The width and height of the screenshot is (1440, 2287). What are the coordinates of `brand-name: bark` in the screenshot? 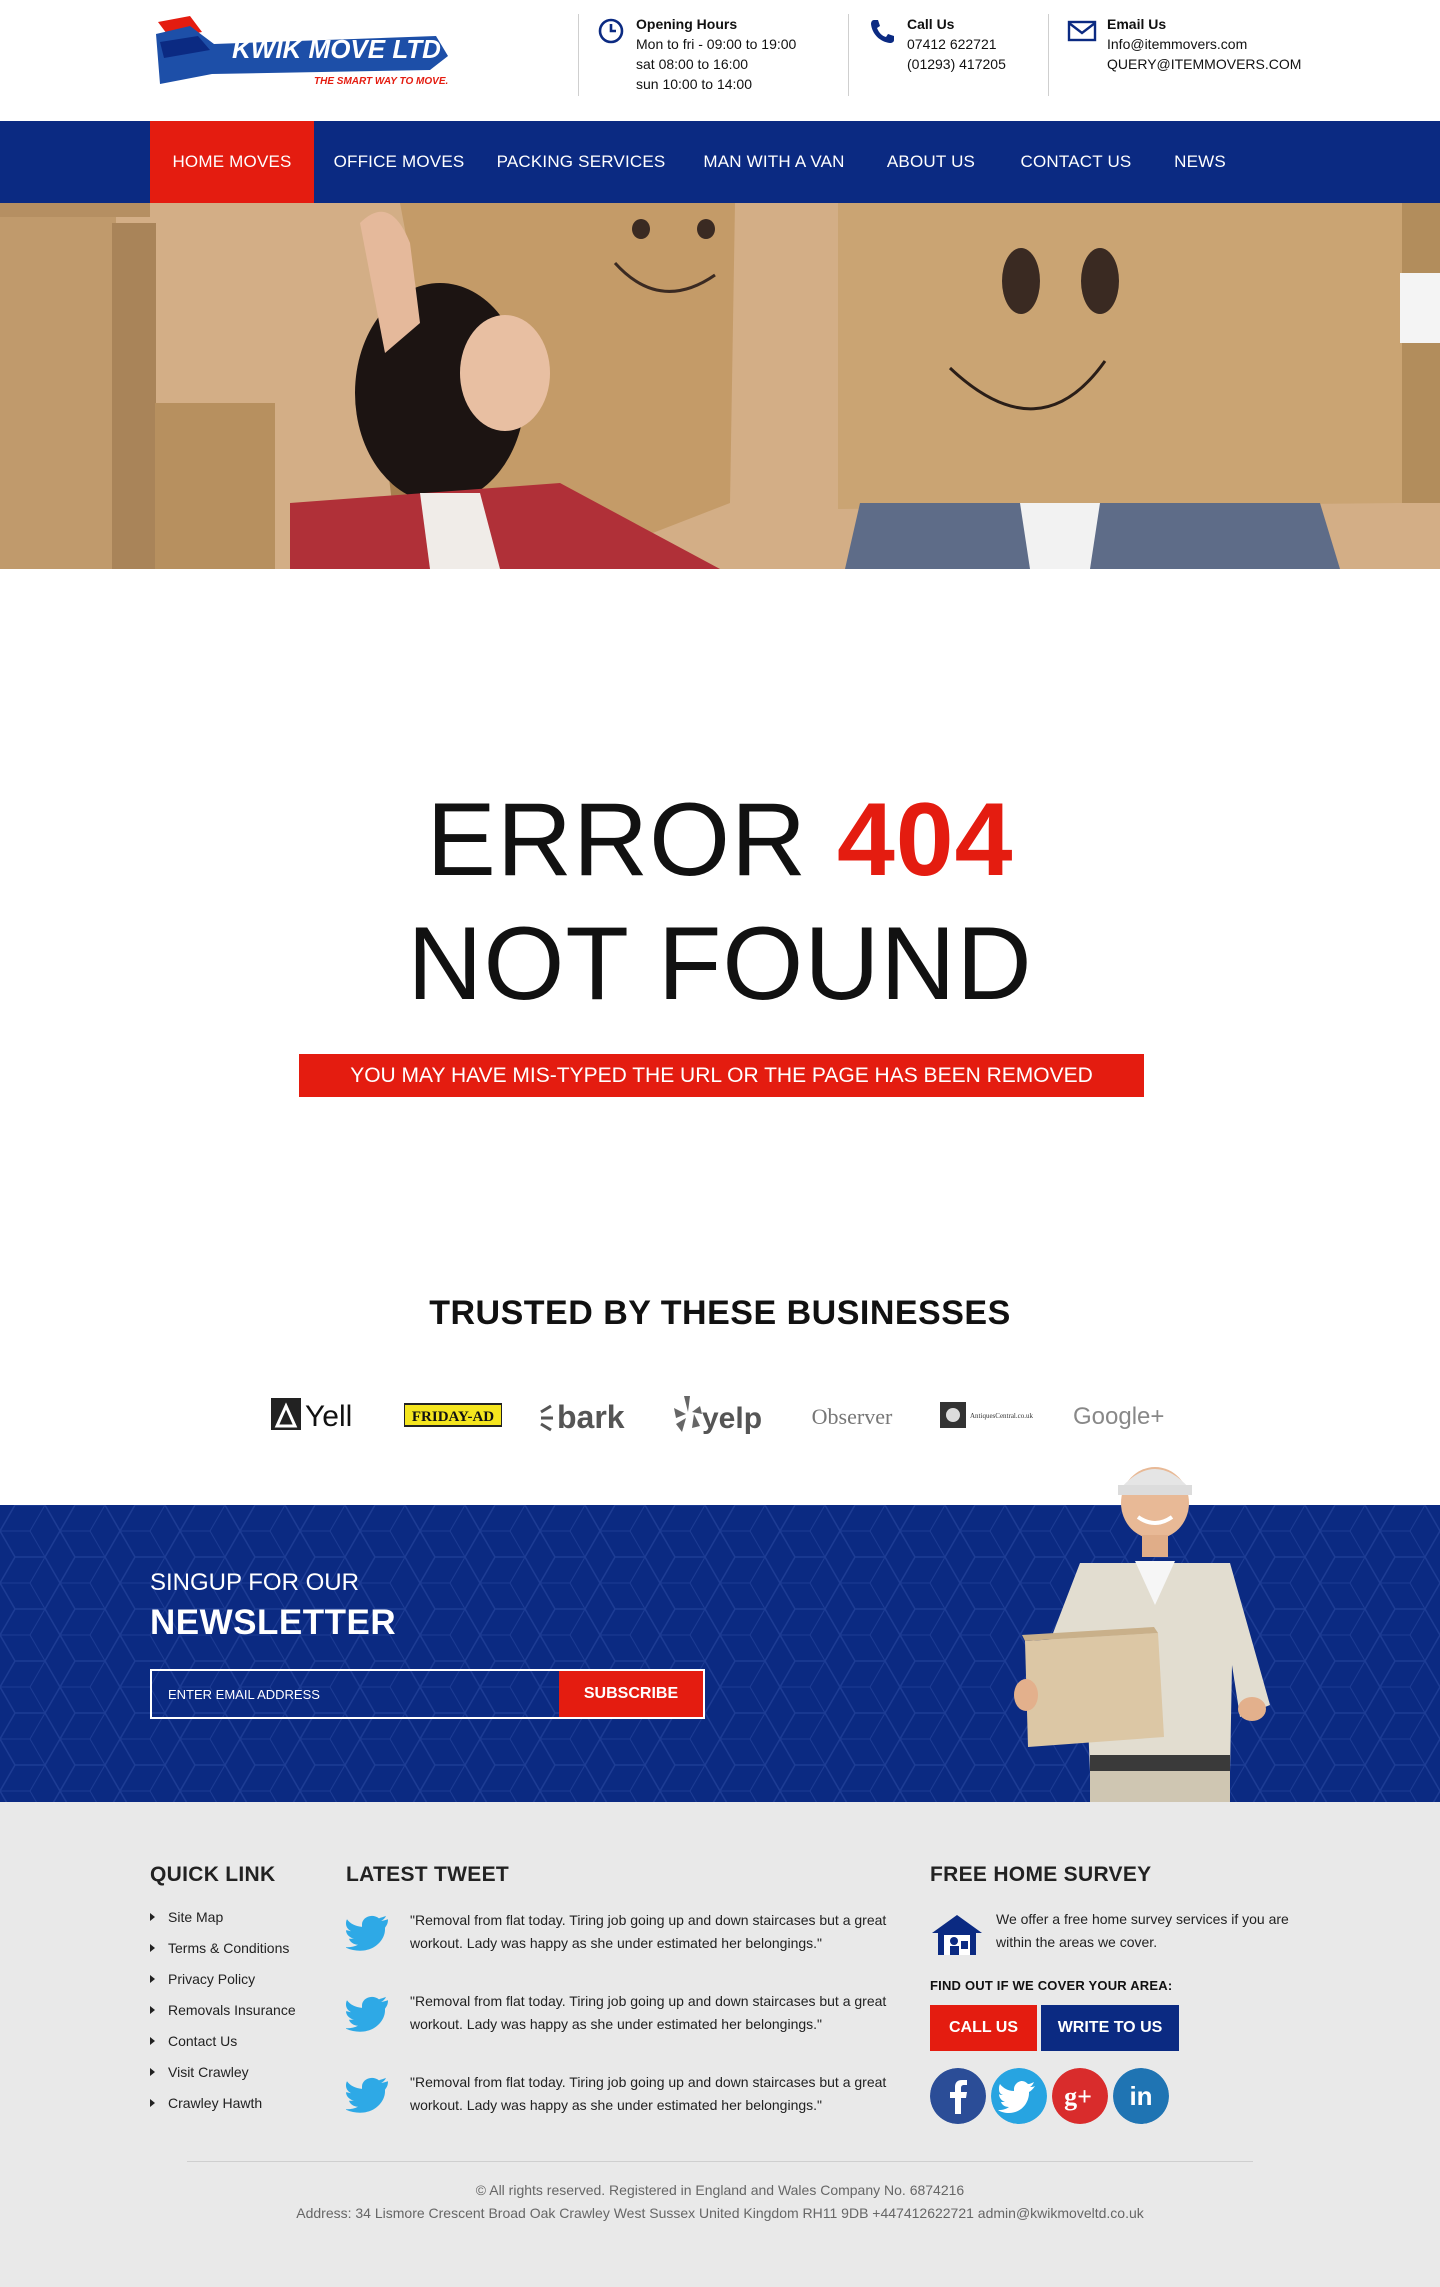 It's located at (591, 1417).